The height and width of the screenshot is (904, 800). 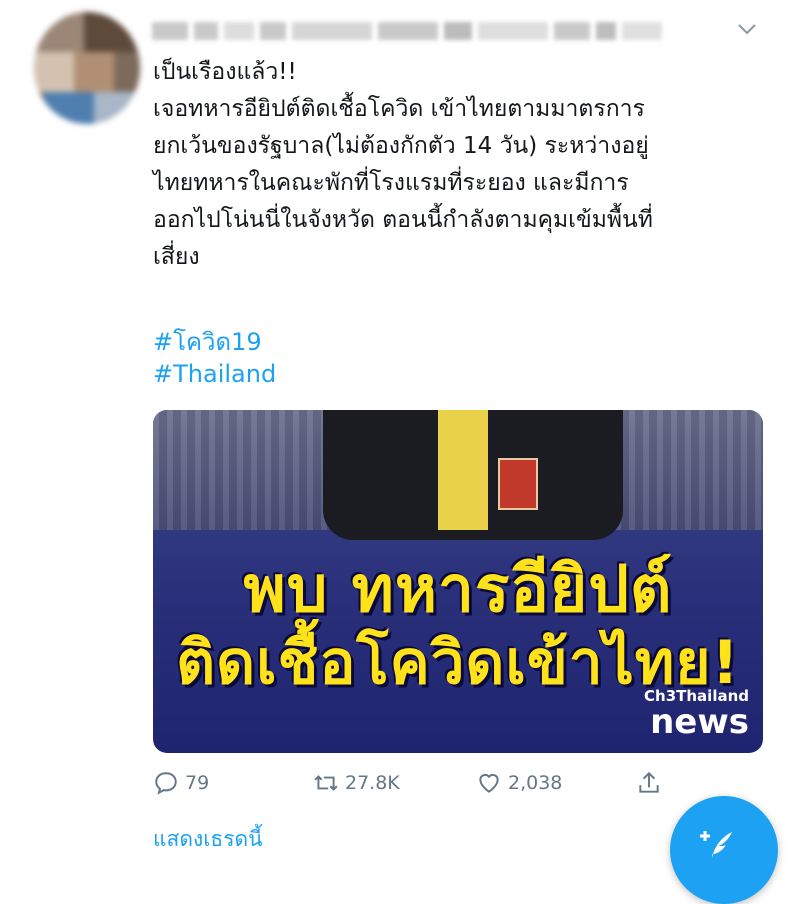 I want to click on heart-icon, so click(x=489, y=783).